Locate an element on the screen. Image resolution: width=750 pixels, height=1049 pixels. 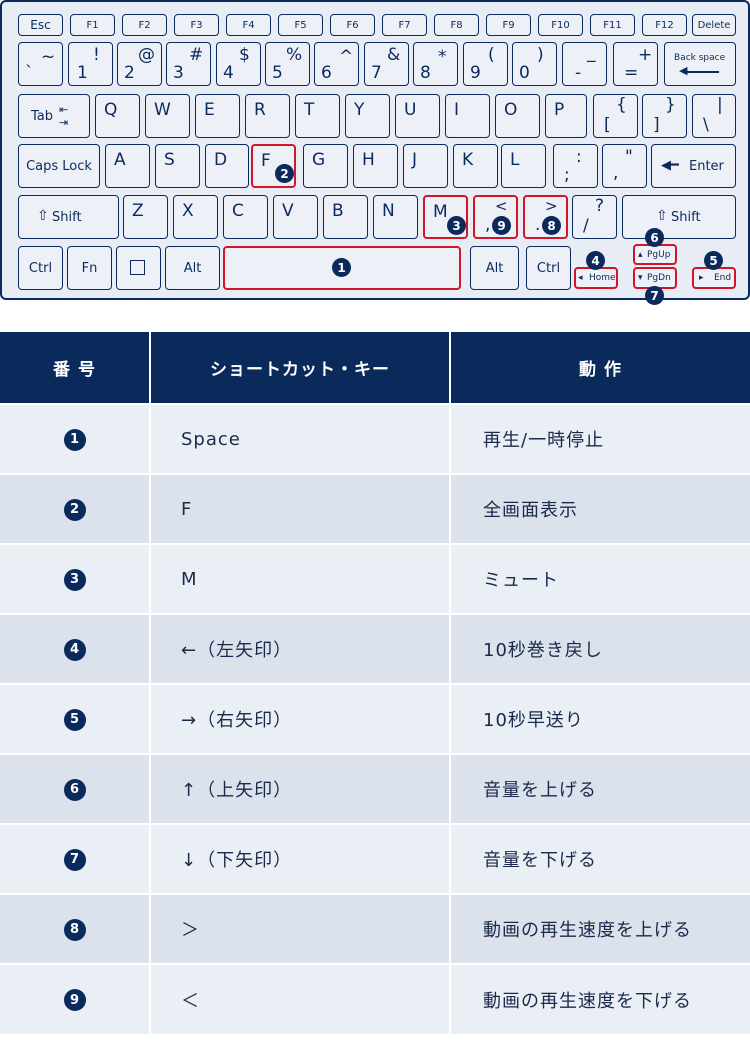
number-badge: 6 is located at coordinates (74, 789).